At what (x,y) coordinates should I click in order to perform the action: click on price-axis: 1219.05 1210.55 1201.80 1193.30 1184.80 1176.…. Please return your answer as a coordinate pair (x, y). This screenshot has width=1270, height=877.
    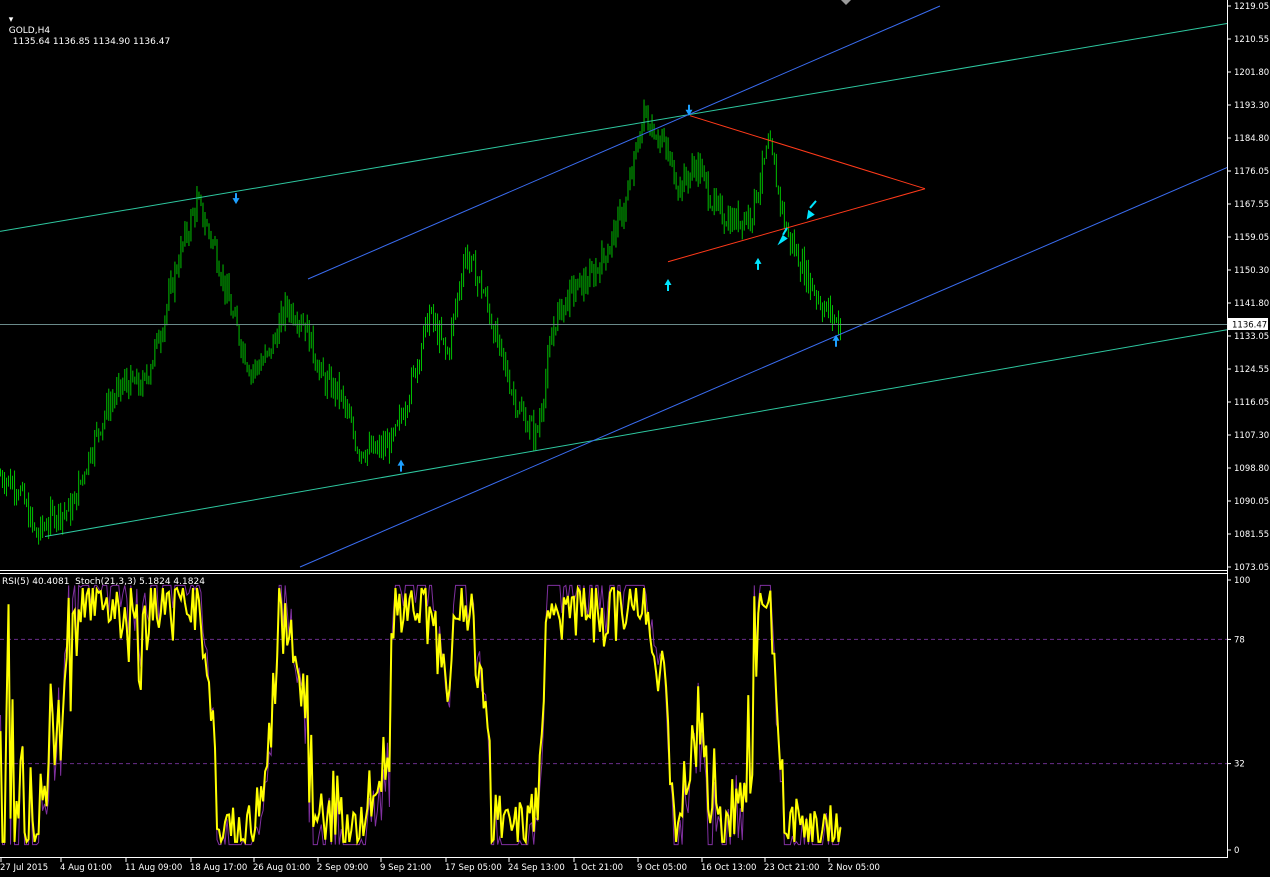
    Looking at the image, I should click on (1248, 287).